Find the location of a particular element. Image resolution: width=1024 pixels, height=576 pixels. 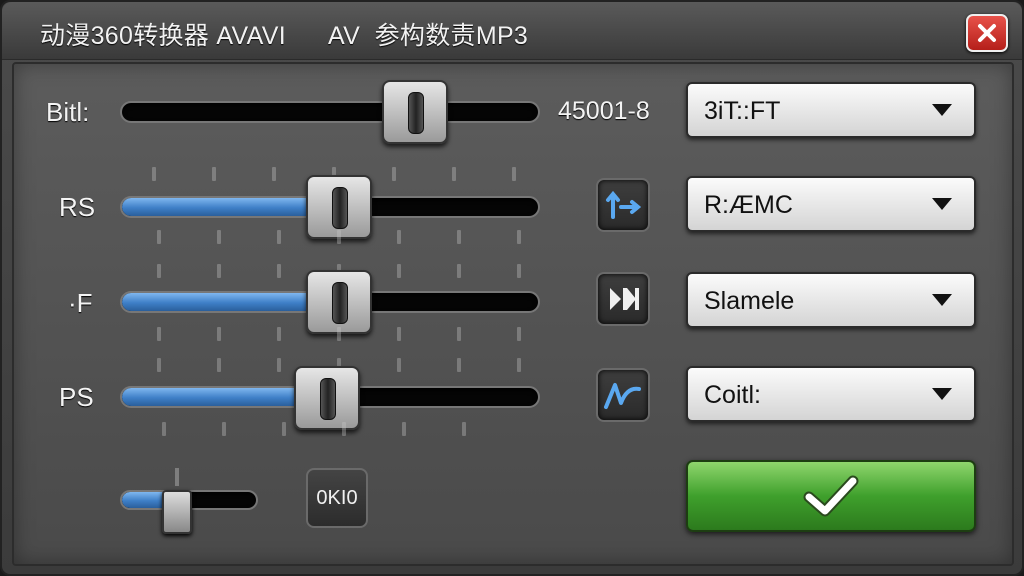

skip-button is located at coordinates (623, 299).